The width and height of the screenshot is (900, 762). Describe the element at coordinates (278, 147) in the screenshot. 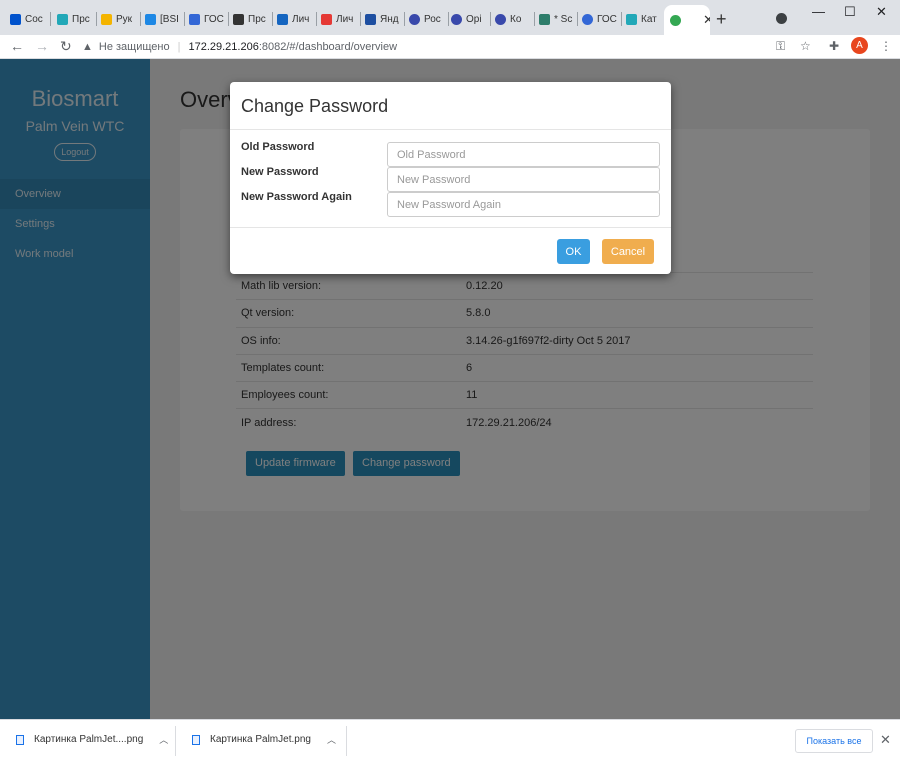

I see `old-password-label: Old Password` at that location.